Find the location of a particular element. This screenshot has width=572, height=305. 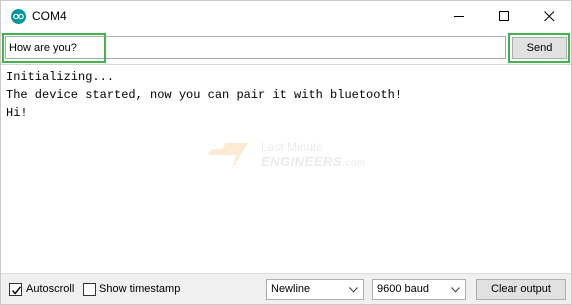

minimize-button is located at coordinates (459, 16).